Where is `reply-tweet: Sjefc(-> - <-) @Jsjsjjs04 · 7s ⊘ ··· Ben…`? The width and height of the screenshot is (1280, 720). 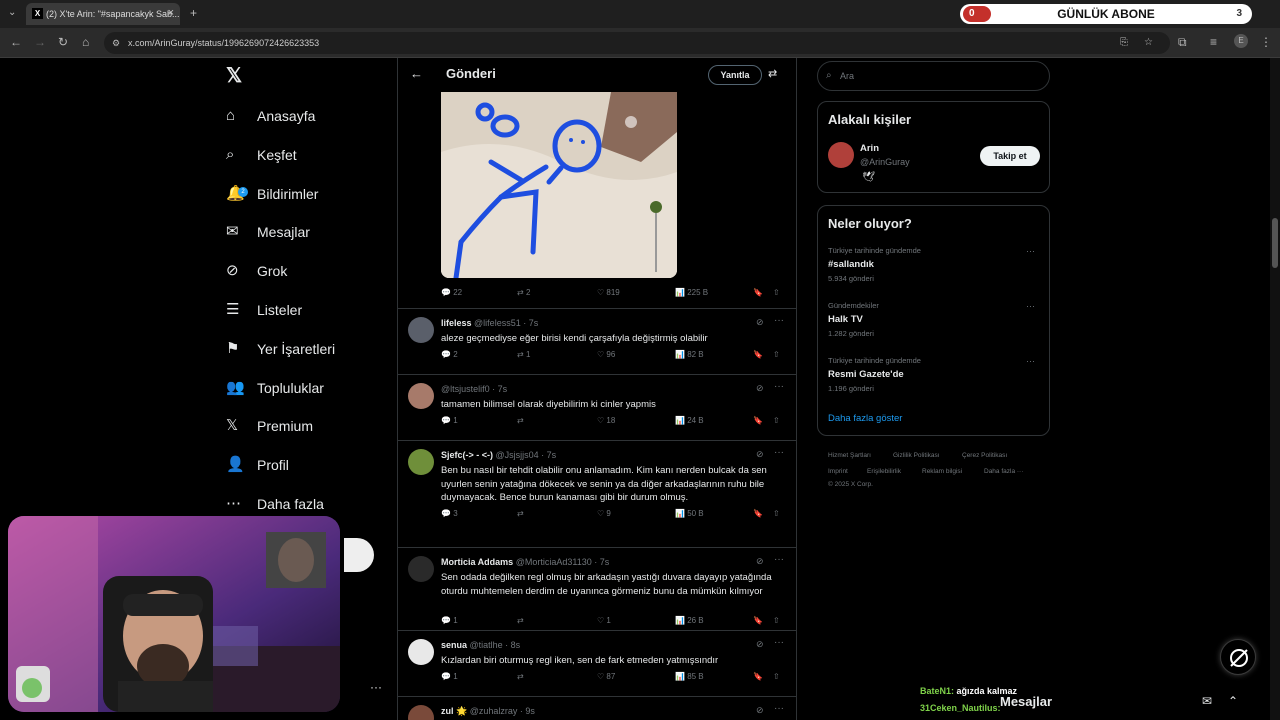 reply-tweet: Sjefc(-> - <-) @Jsjsjjs04 · 7s ⊘ ··· Ben… is located at coordinates (597, 493).